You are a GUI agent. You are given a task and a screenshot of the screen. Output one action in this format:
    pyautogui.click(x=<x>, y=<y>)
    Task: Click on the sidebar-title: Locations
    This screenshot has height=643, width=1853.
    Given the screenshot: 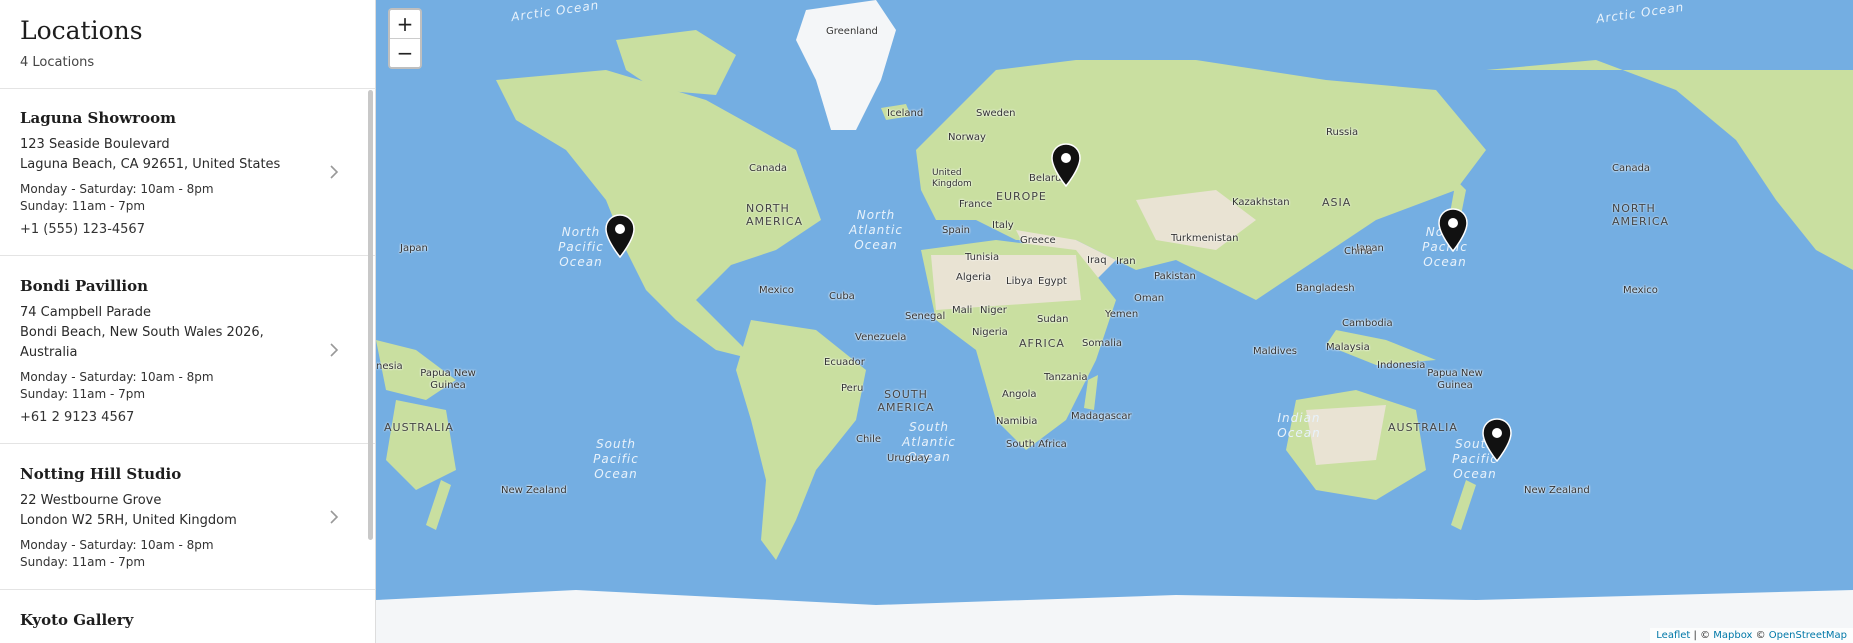 What is the action you would take?
    pyautogui.click(x=81, y=30)
    